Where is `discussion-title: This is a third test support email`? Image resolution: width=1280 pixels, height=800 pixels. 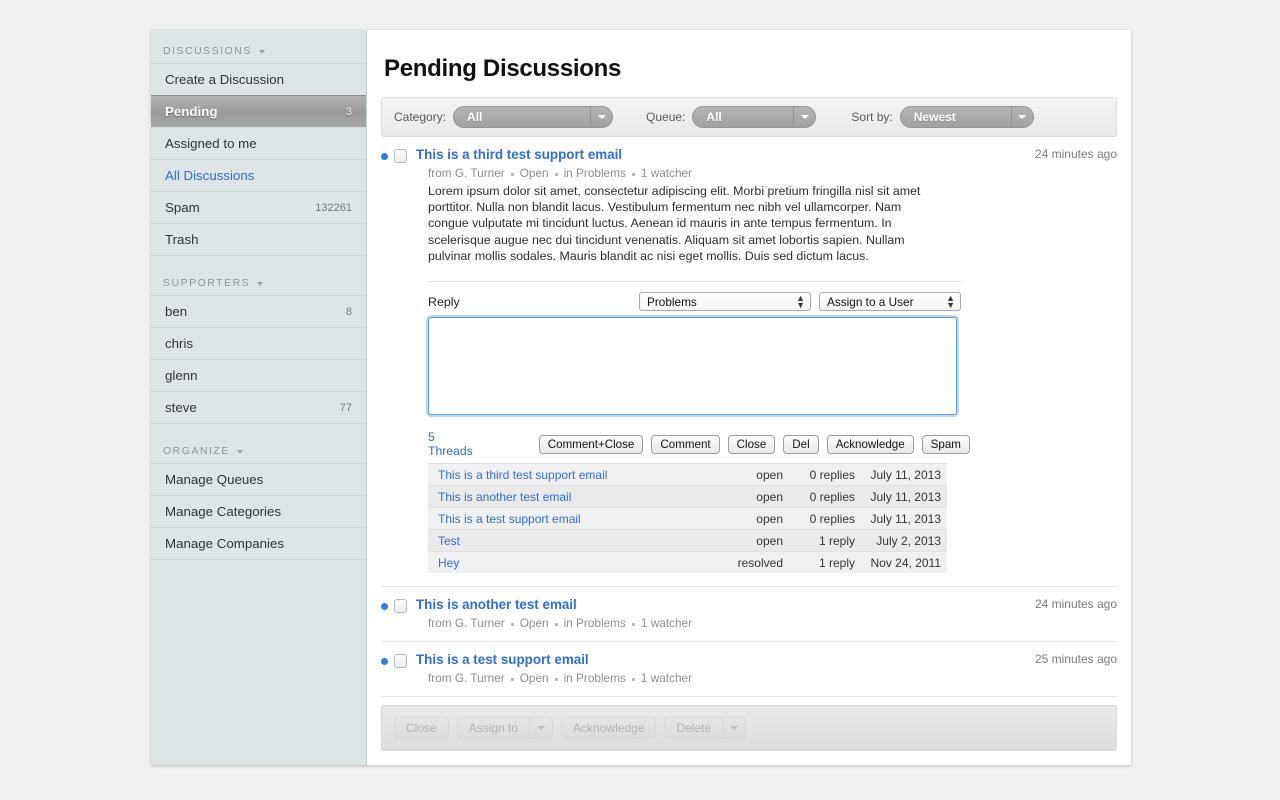 discussion-title: This is a third test support email is located at coordinates (519, 154).